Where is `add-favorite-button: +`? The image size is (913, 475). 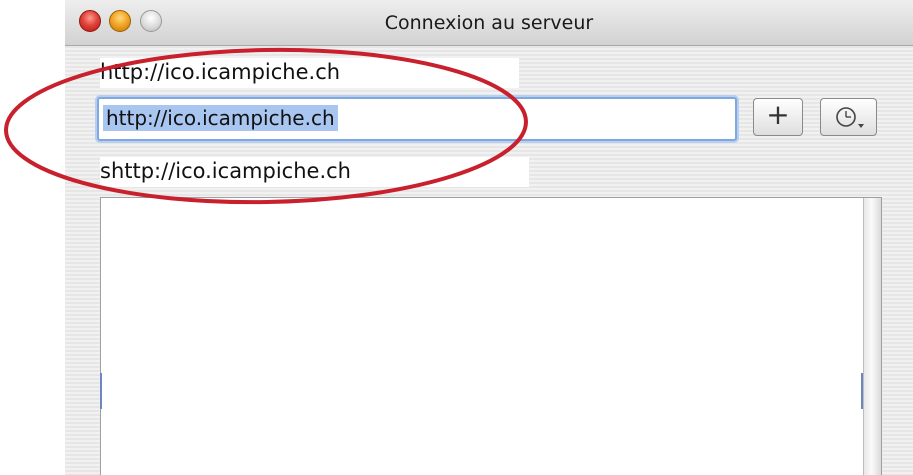
add-favorite-button: + is located at coordinates (778, 117).